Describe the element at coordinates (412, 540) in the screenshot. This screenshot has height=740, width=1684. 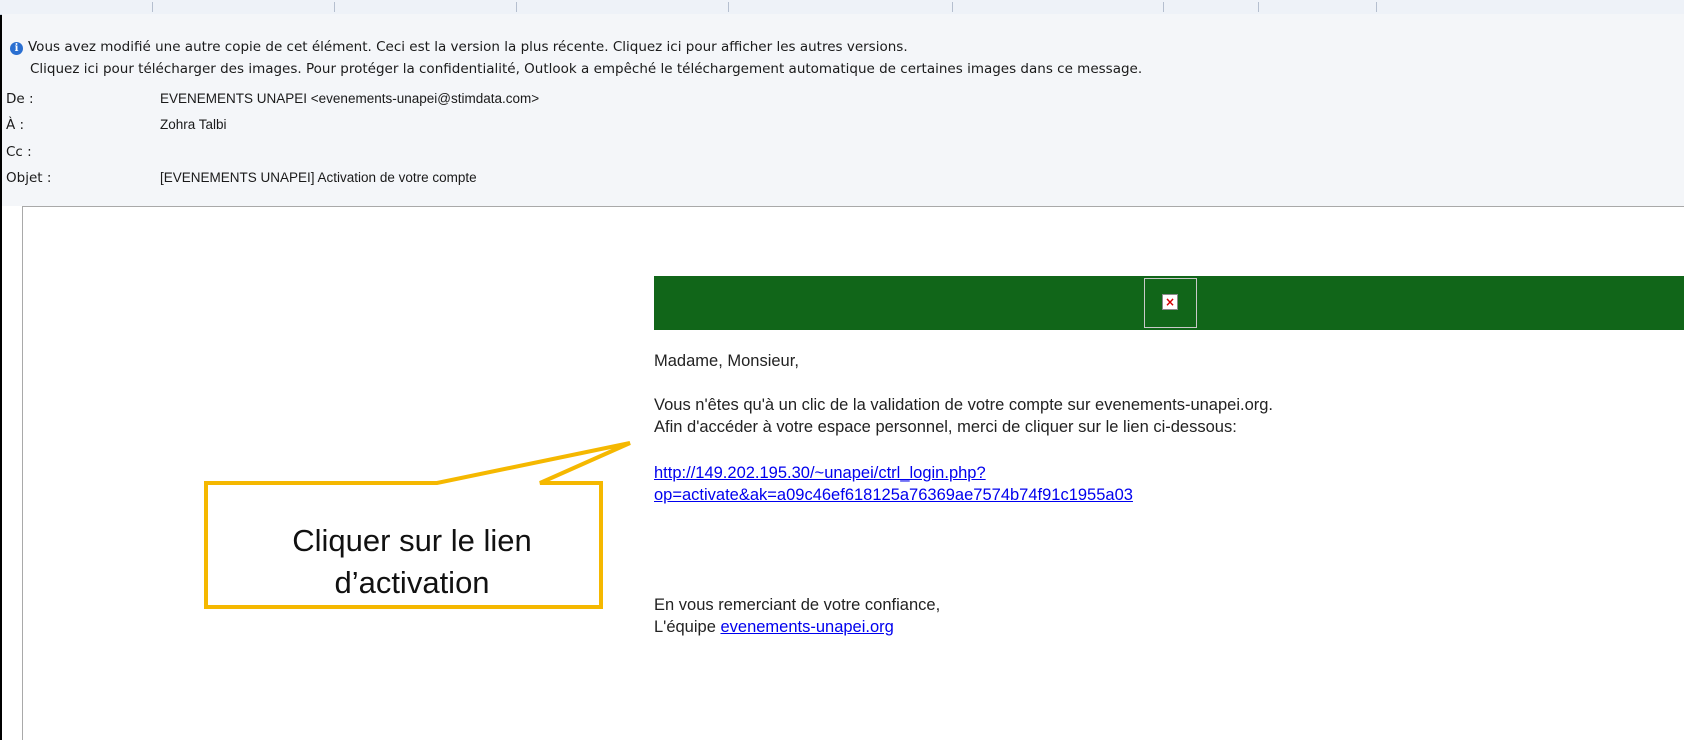
I see `callout-line1: Cliquer sur le lien` at that location.